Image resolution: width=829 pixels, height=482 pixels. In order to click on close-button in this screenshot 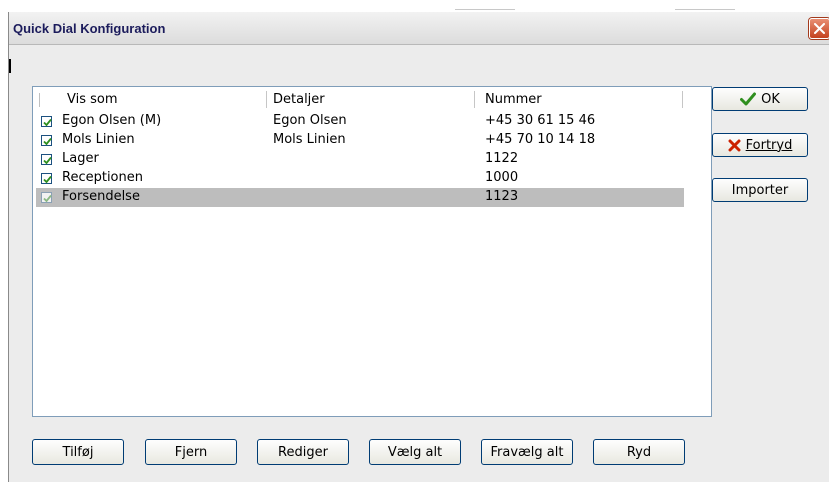, I will do `click(819, 28)`.